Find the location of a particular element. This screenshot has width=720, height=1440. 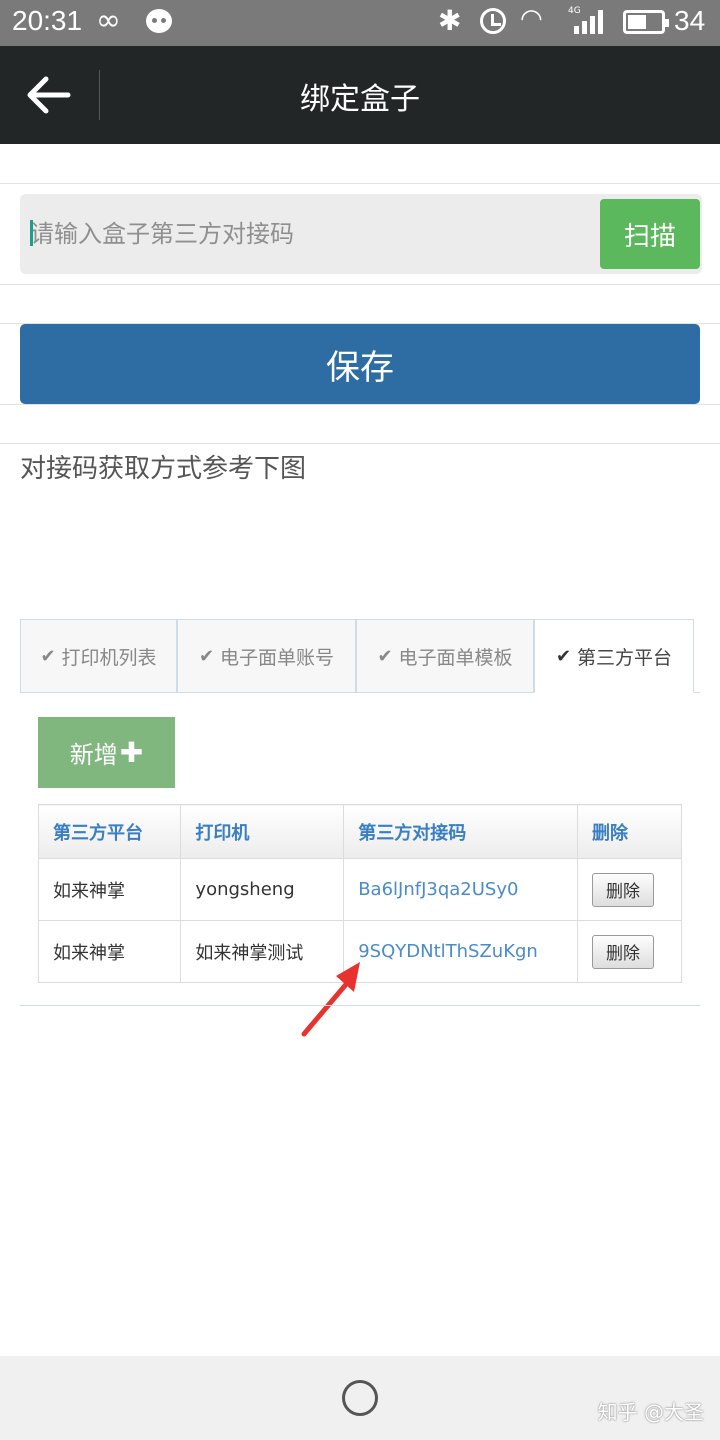

add-button: 新增 ✚ is located at coordinates (106, 752).